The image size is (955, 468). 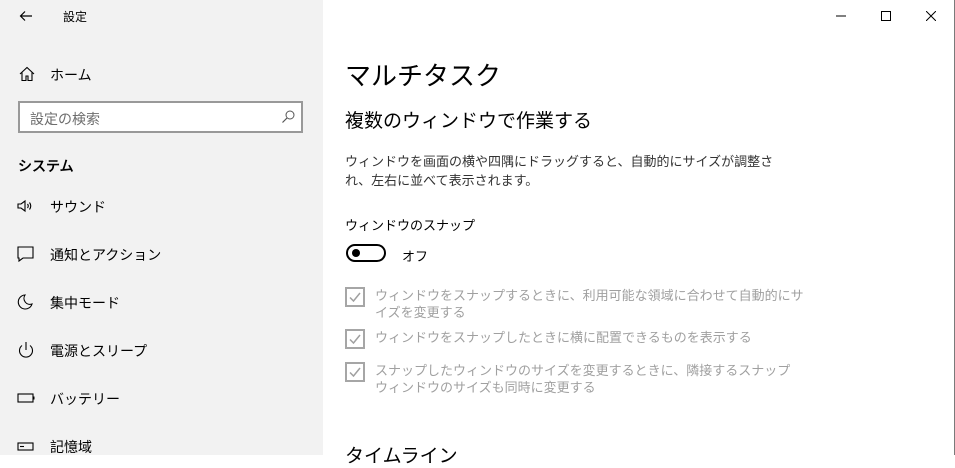 What do you see at coordinates (469, 121) in the screenshot?
I see `section-heading: 複数のウィンドウで作業する` at bounding box center [469, 121].